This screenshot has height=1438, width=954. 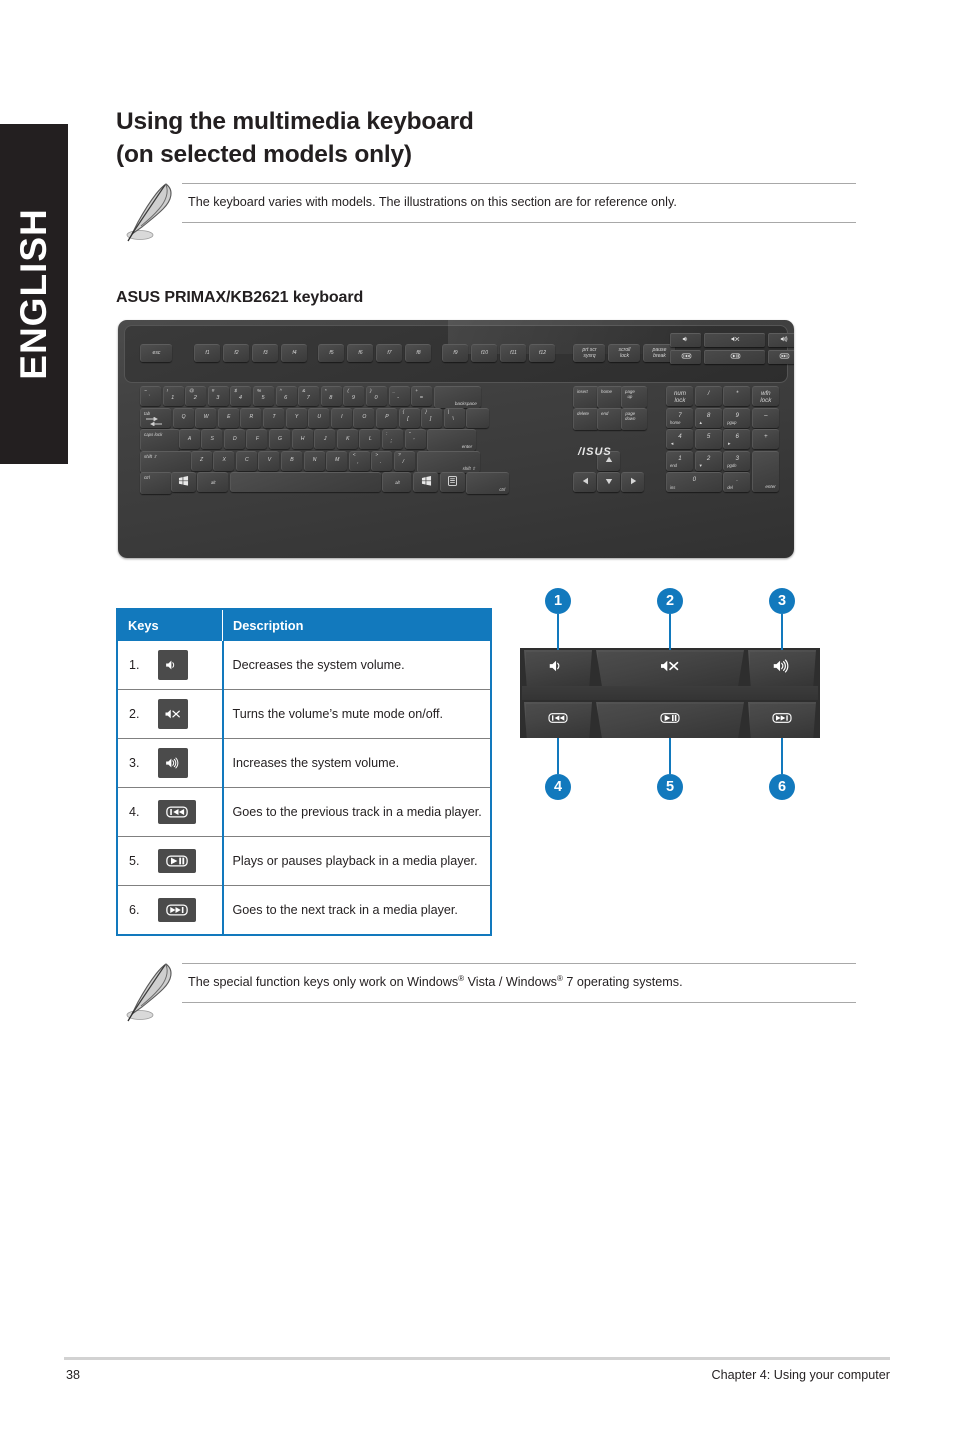 I want to click on key-esc: esc, so click(x=156, y=353).